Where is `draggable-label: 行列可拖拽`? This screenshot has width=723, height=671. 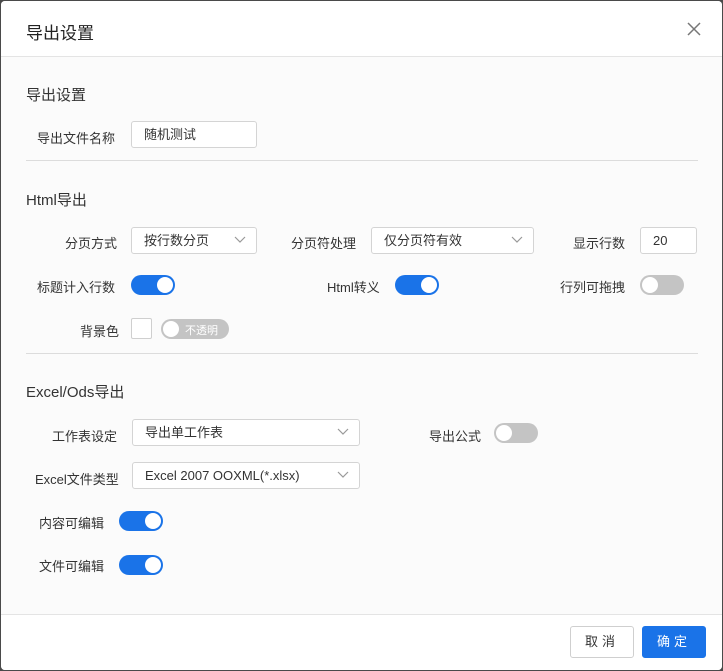 draggable-label: 行列可拖拽 is located at coordinates (593, 287).